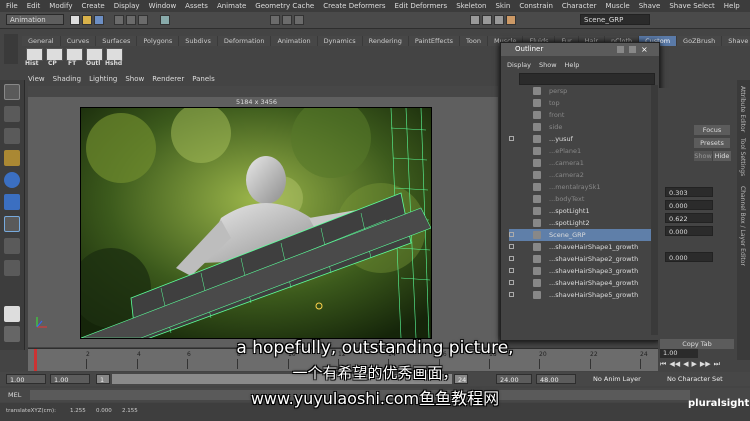 The height and width of the screenshot is (421, 750). Describe the element at coordinates (421, 6) in the screenshot. I see `menu-edit-deformers: Edit Deformers` at that location.